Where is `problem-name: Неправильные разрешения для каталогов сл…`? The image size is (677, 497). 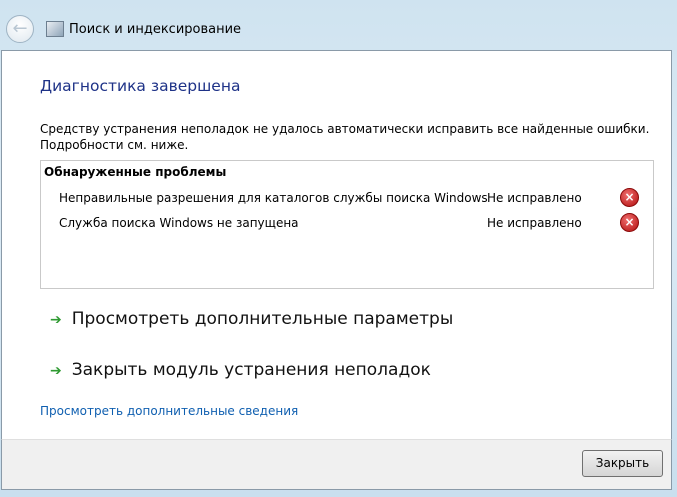 problem-name: Неправильные разрешения для каталогов сл… is located at coordinates (273, 198).